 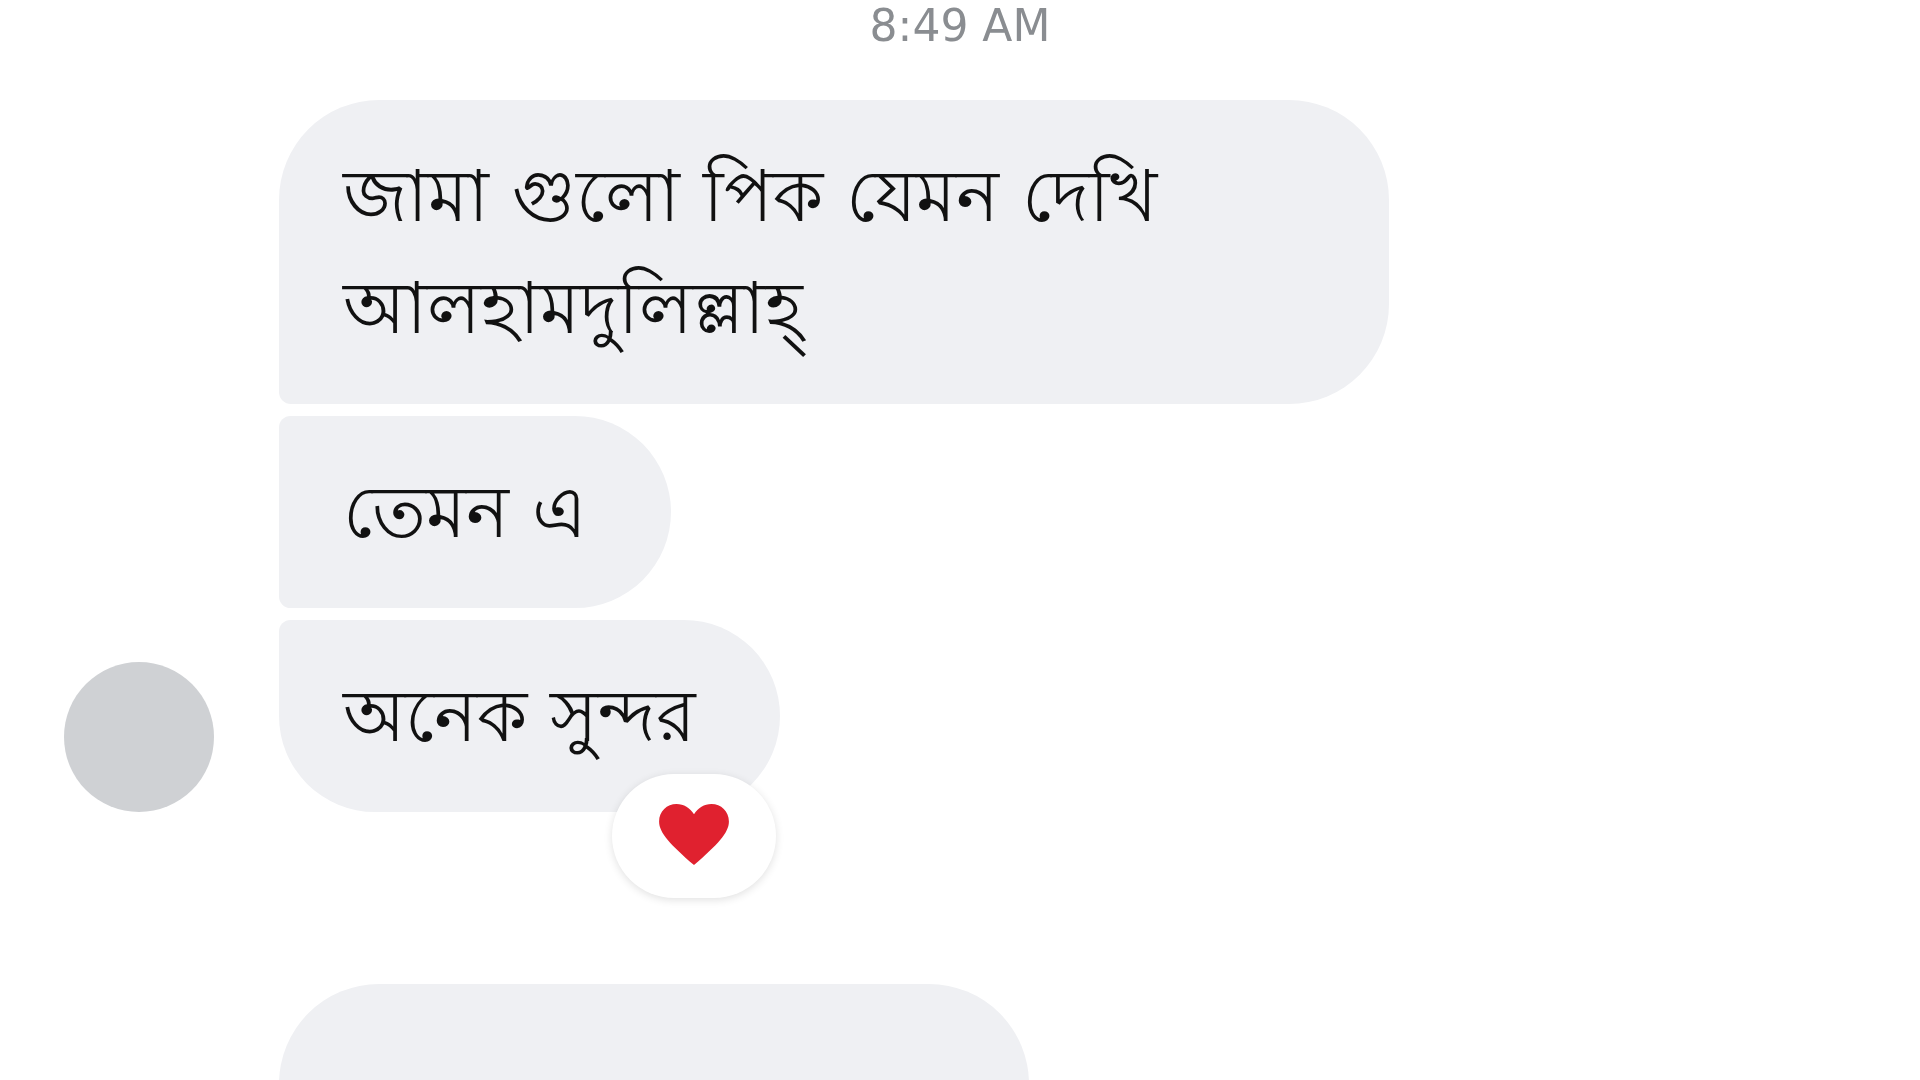 What do you see at coordinates (529, 716) in the screenshot?
I see `message-bubble: অনেক সুন্দর` at bounding box center [529, 716].